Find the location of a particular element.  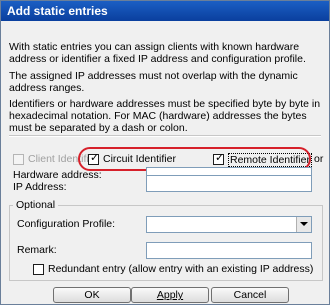

configuration-profile-select is located at coordinates (229, 224).